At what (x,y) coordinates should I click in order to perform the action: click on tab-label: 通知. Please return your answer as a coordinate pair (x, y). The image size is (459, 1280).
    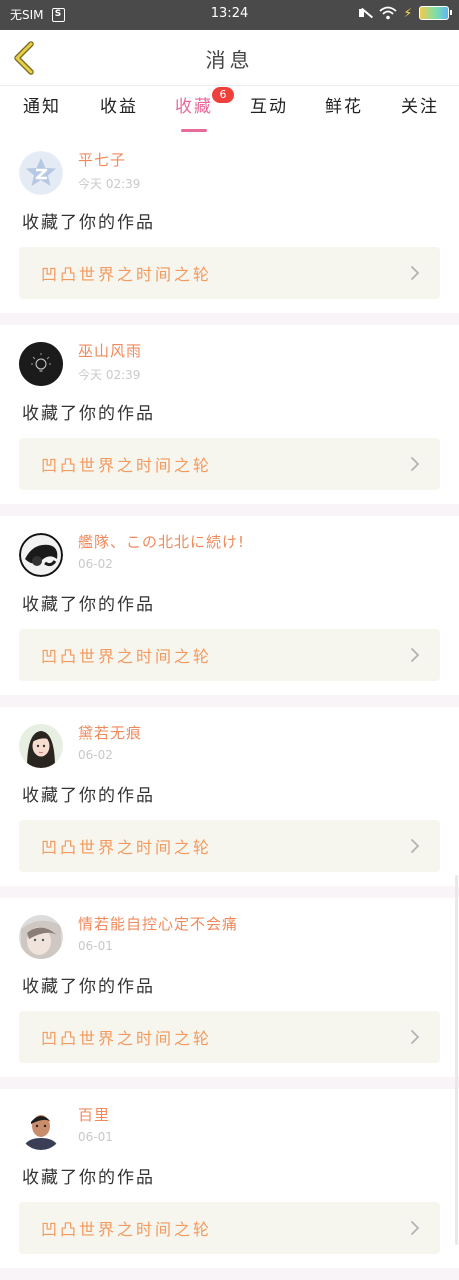
    Looking at the image, I should click on (42, 107).